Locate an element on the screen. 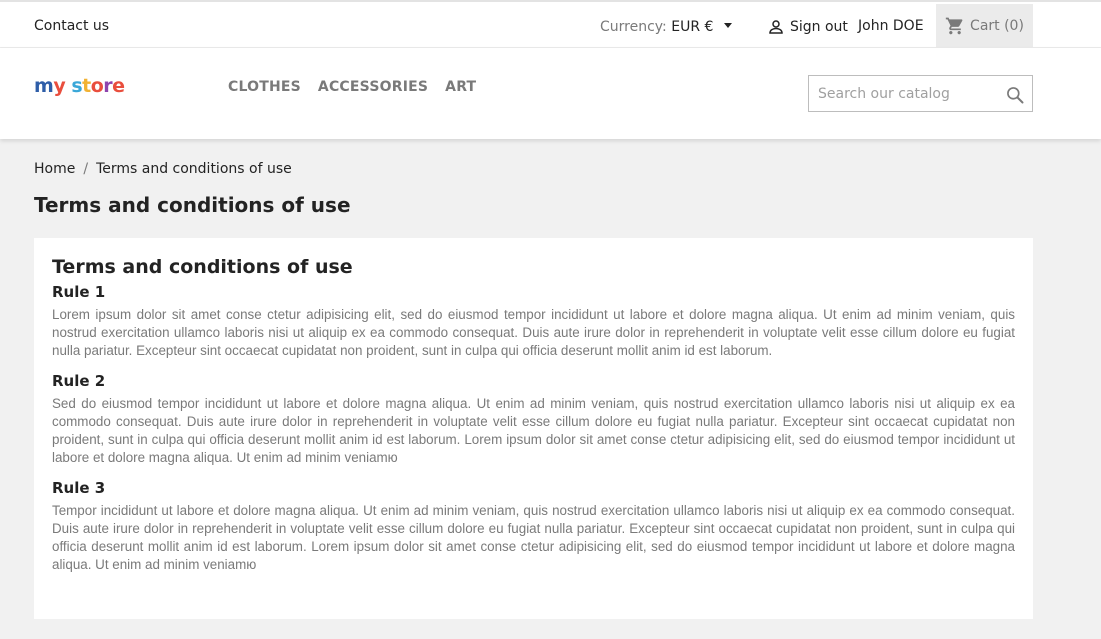  main-menu: CLOTHES ACCESSORIES ART is located at coordinates (352, 87).